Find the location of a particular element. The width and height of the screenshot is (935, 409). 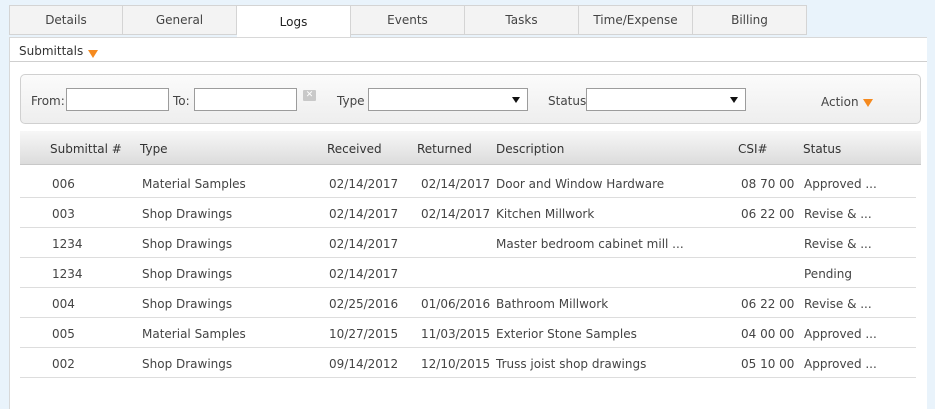

cell-submittal-number: 002 is located at coordinates (63, 364).